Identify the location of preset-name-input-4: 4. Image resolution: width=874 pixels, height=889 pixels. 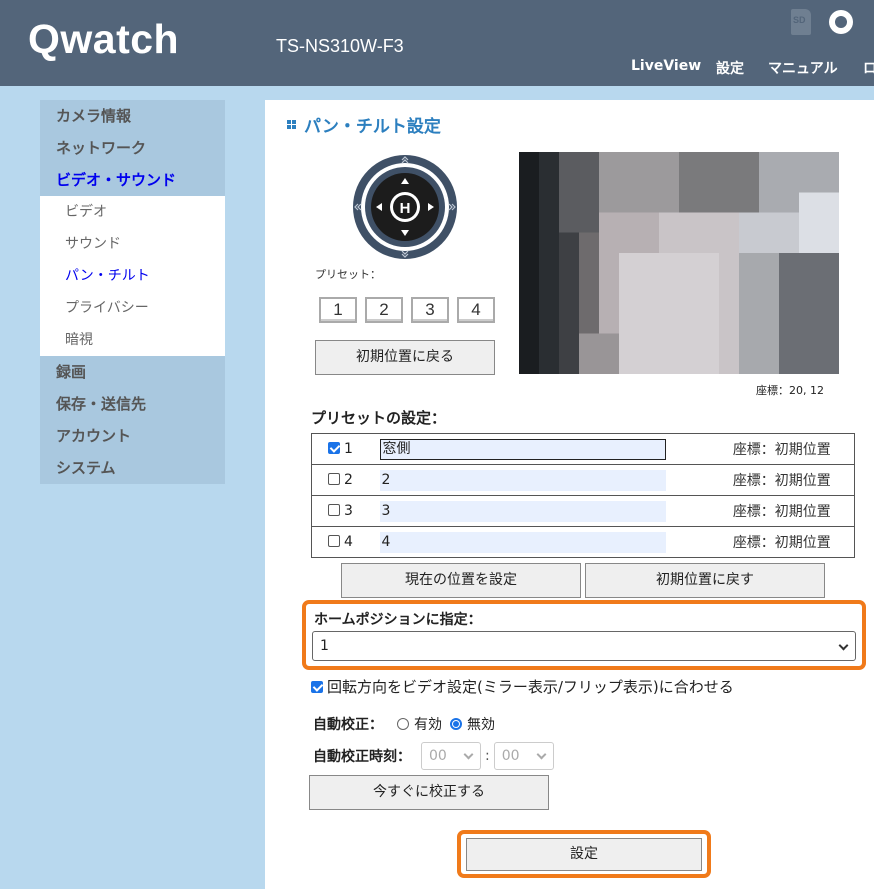
(522, 542).